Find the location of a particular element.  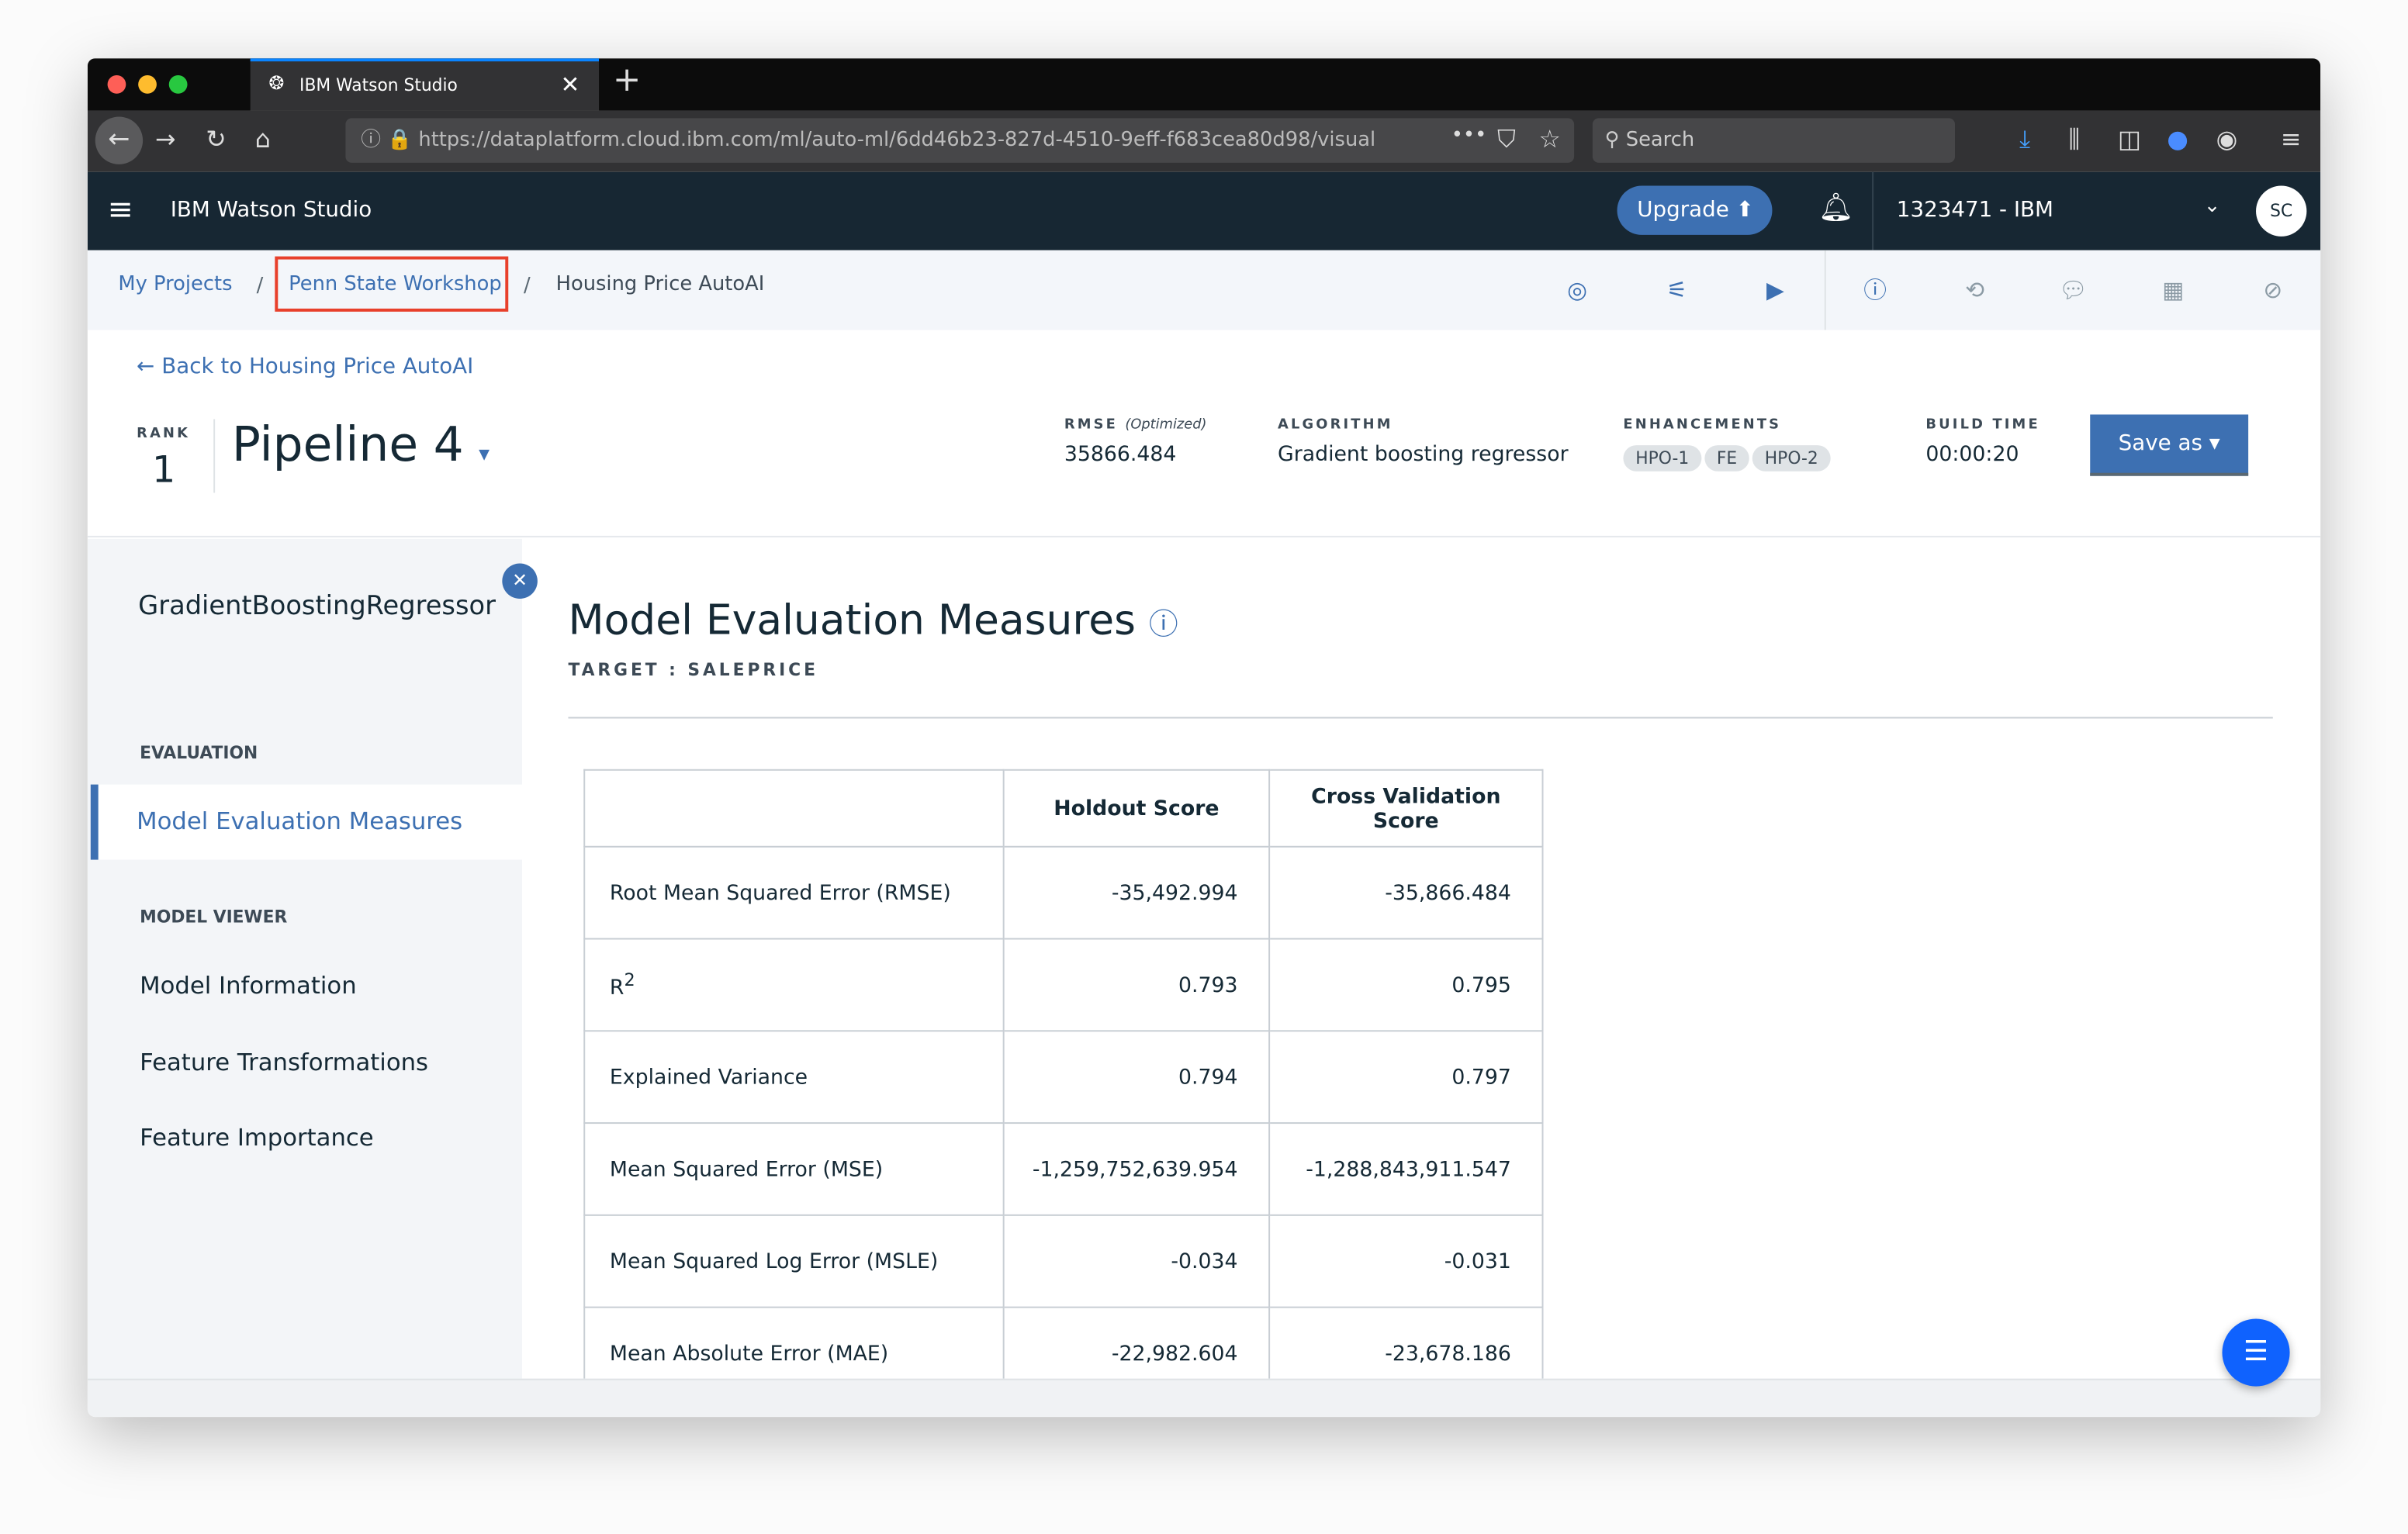

forward-icon: → is located at coordinates (165, 139).